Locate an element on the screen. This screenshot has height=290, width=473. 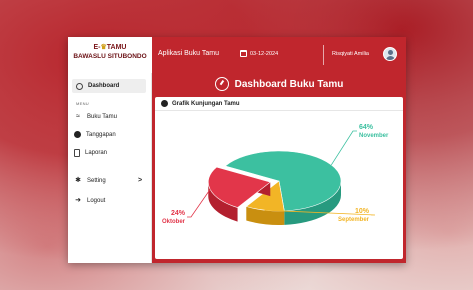
app-title: Aplikasi Buku Tamu is located at coordinates (188, 53).